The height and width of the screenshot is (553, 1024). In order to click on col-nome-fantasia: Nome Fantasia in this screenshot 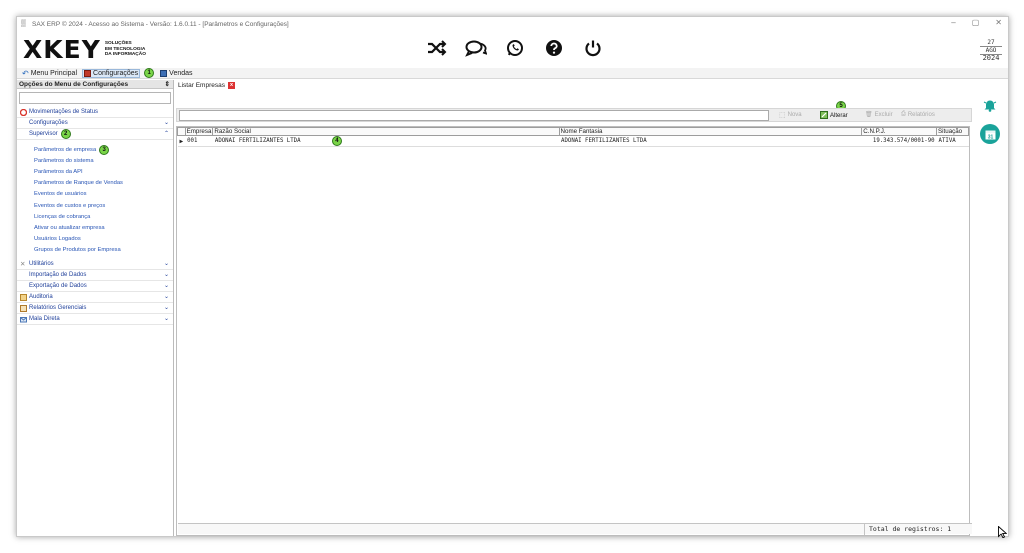, I will do `click(710, 131)`.